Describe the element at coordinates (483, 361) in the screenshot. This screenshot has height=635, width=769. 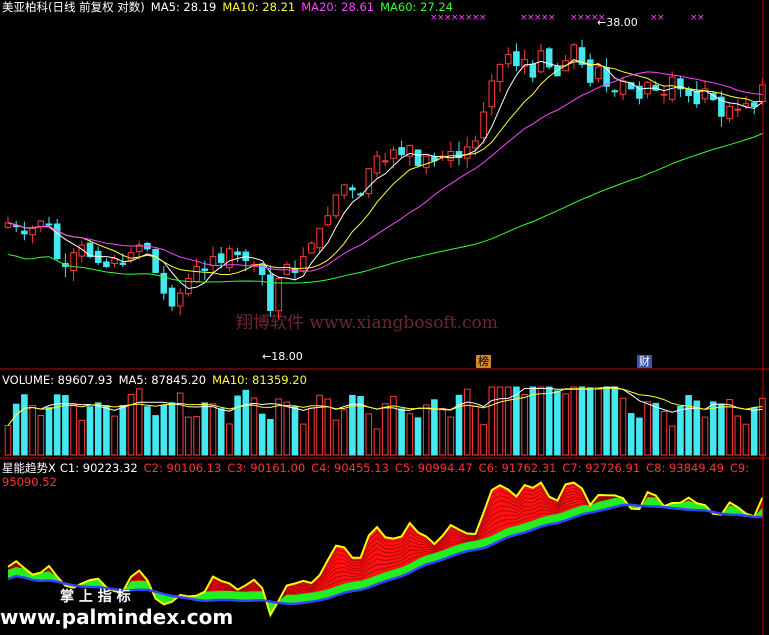
I see `rank-tag: 榜` at that location.